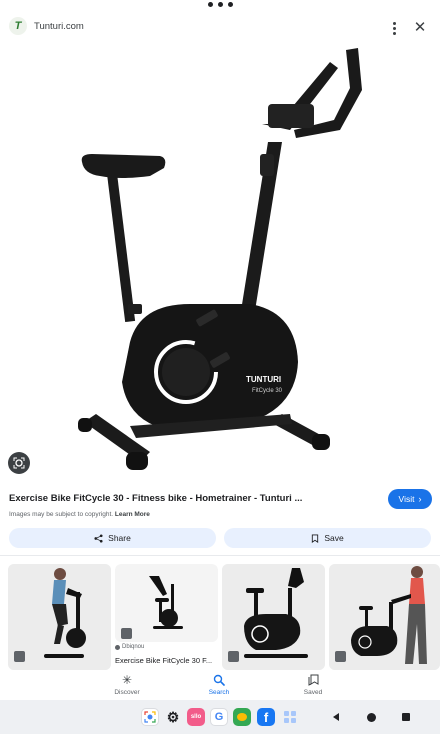 The image size is (440, 734). I want to click on lens-icon, so click(19, 463).